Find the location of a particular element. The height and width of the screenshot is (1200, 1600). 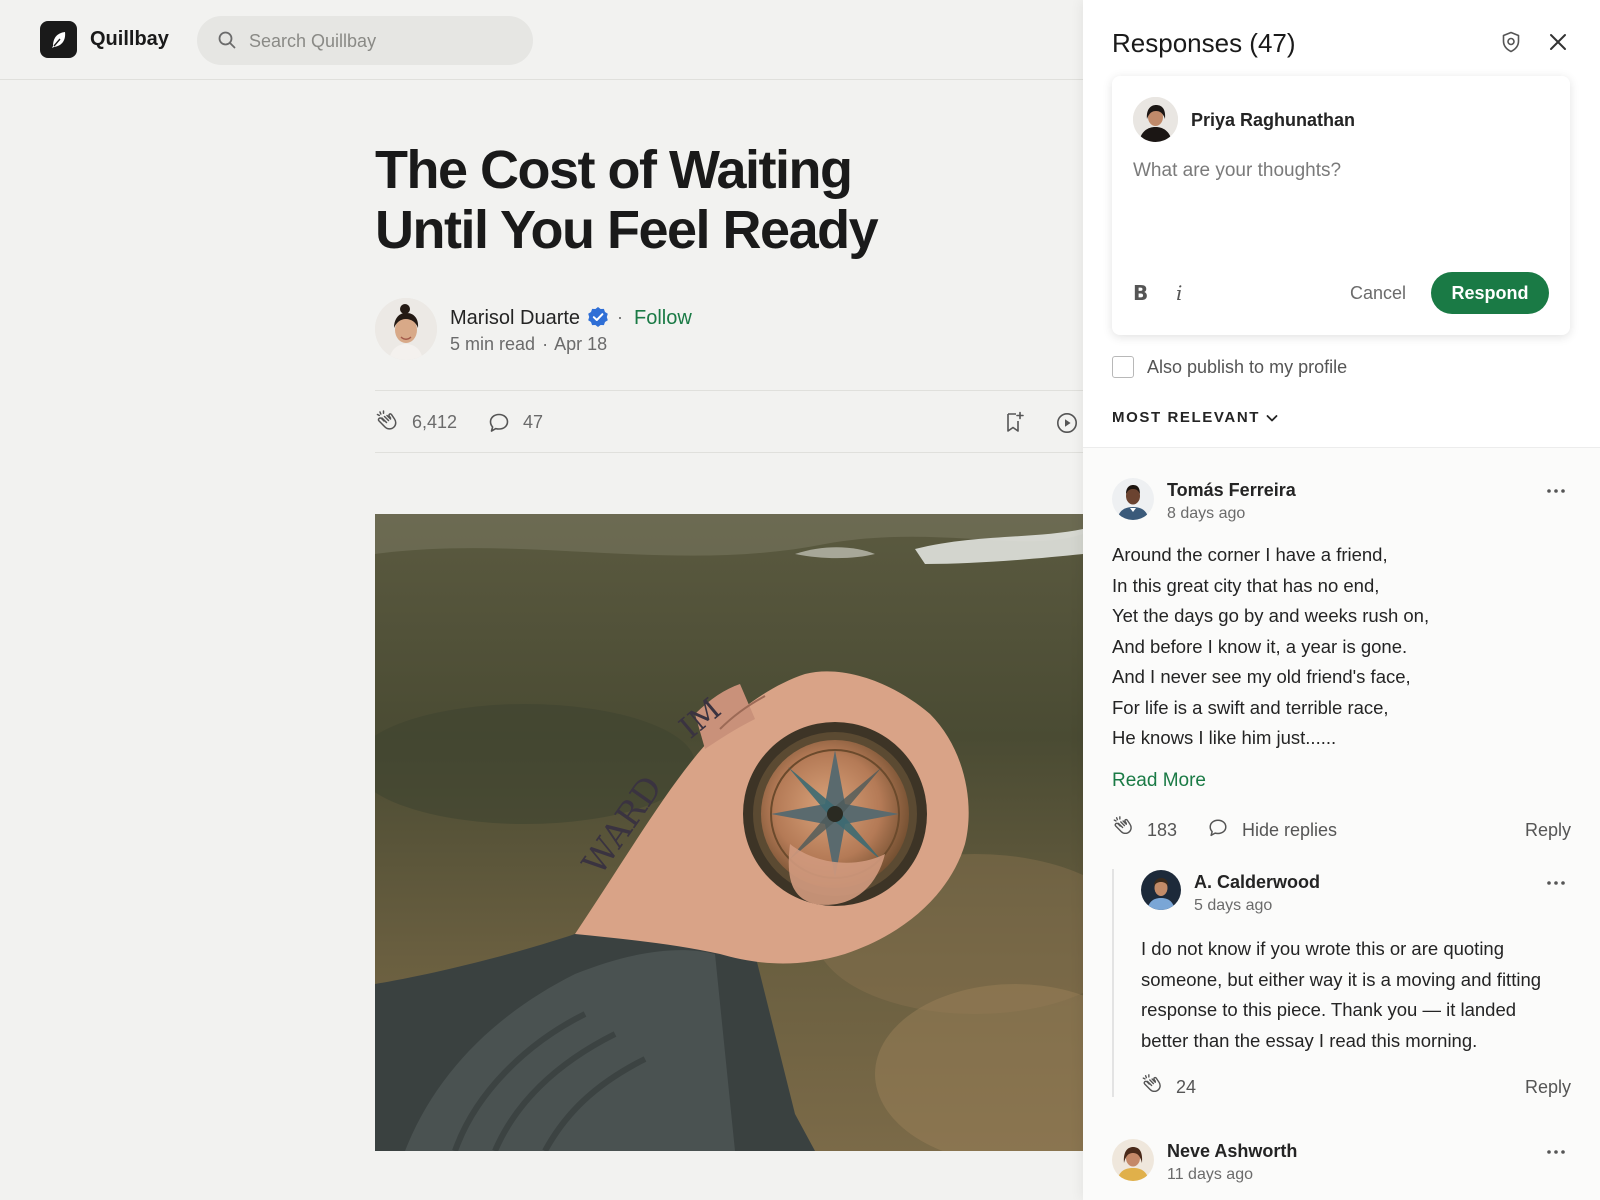

article-meta: 5 min read · Apr 18 is located at coordinates (528, 344).